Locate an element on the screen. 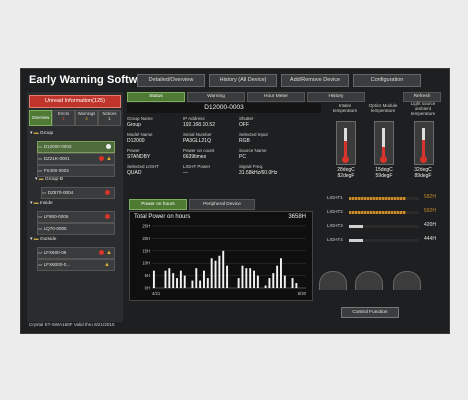 The height and width of the screenshot is (400, 468). device-name: FX400-0002 is located at coordinates (56, 170).